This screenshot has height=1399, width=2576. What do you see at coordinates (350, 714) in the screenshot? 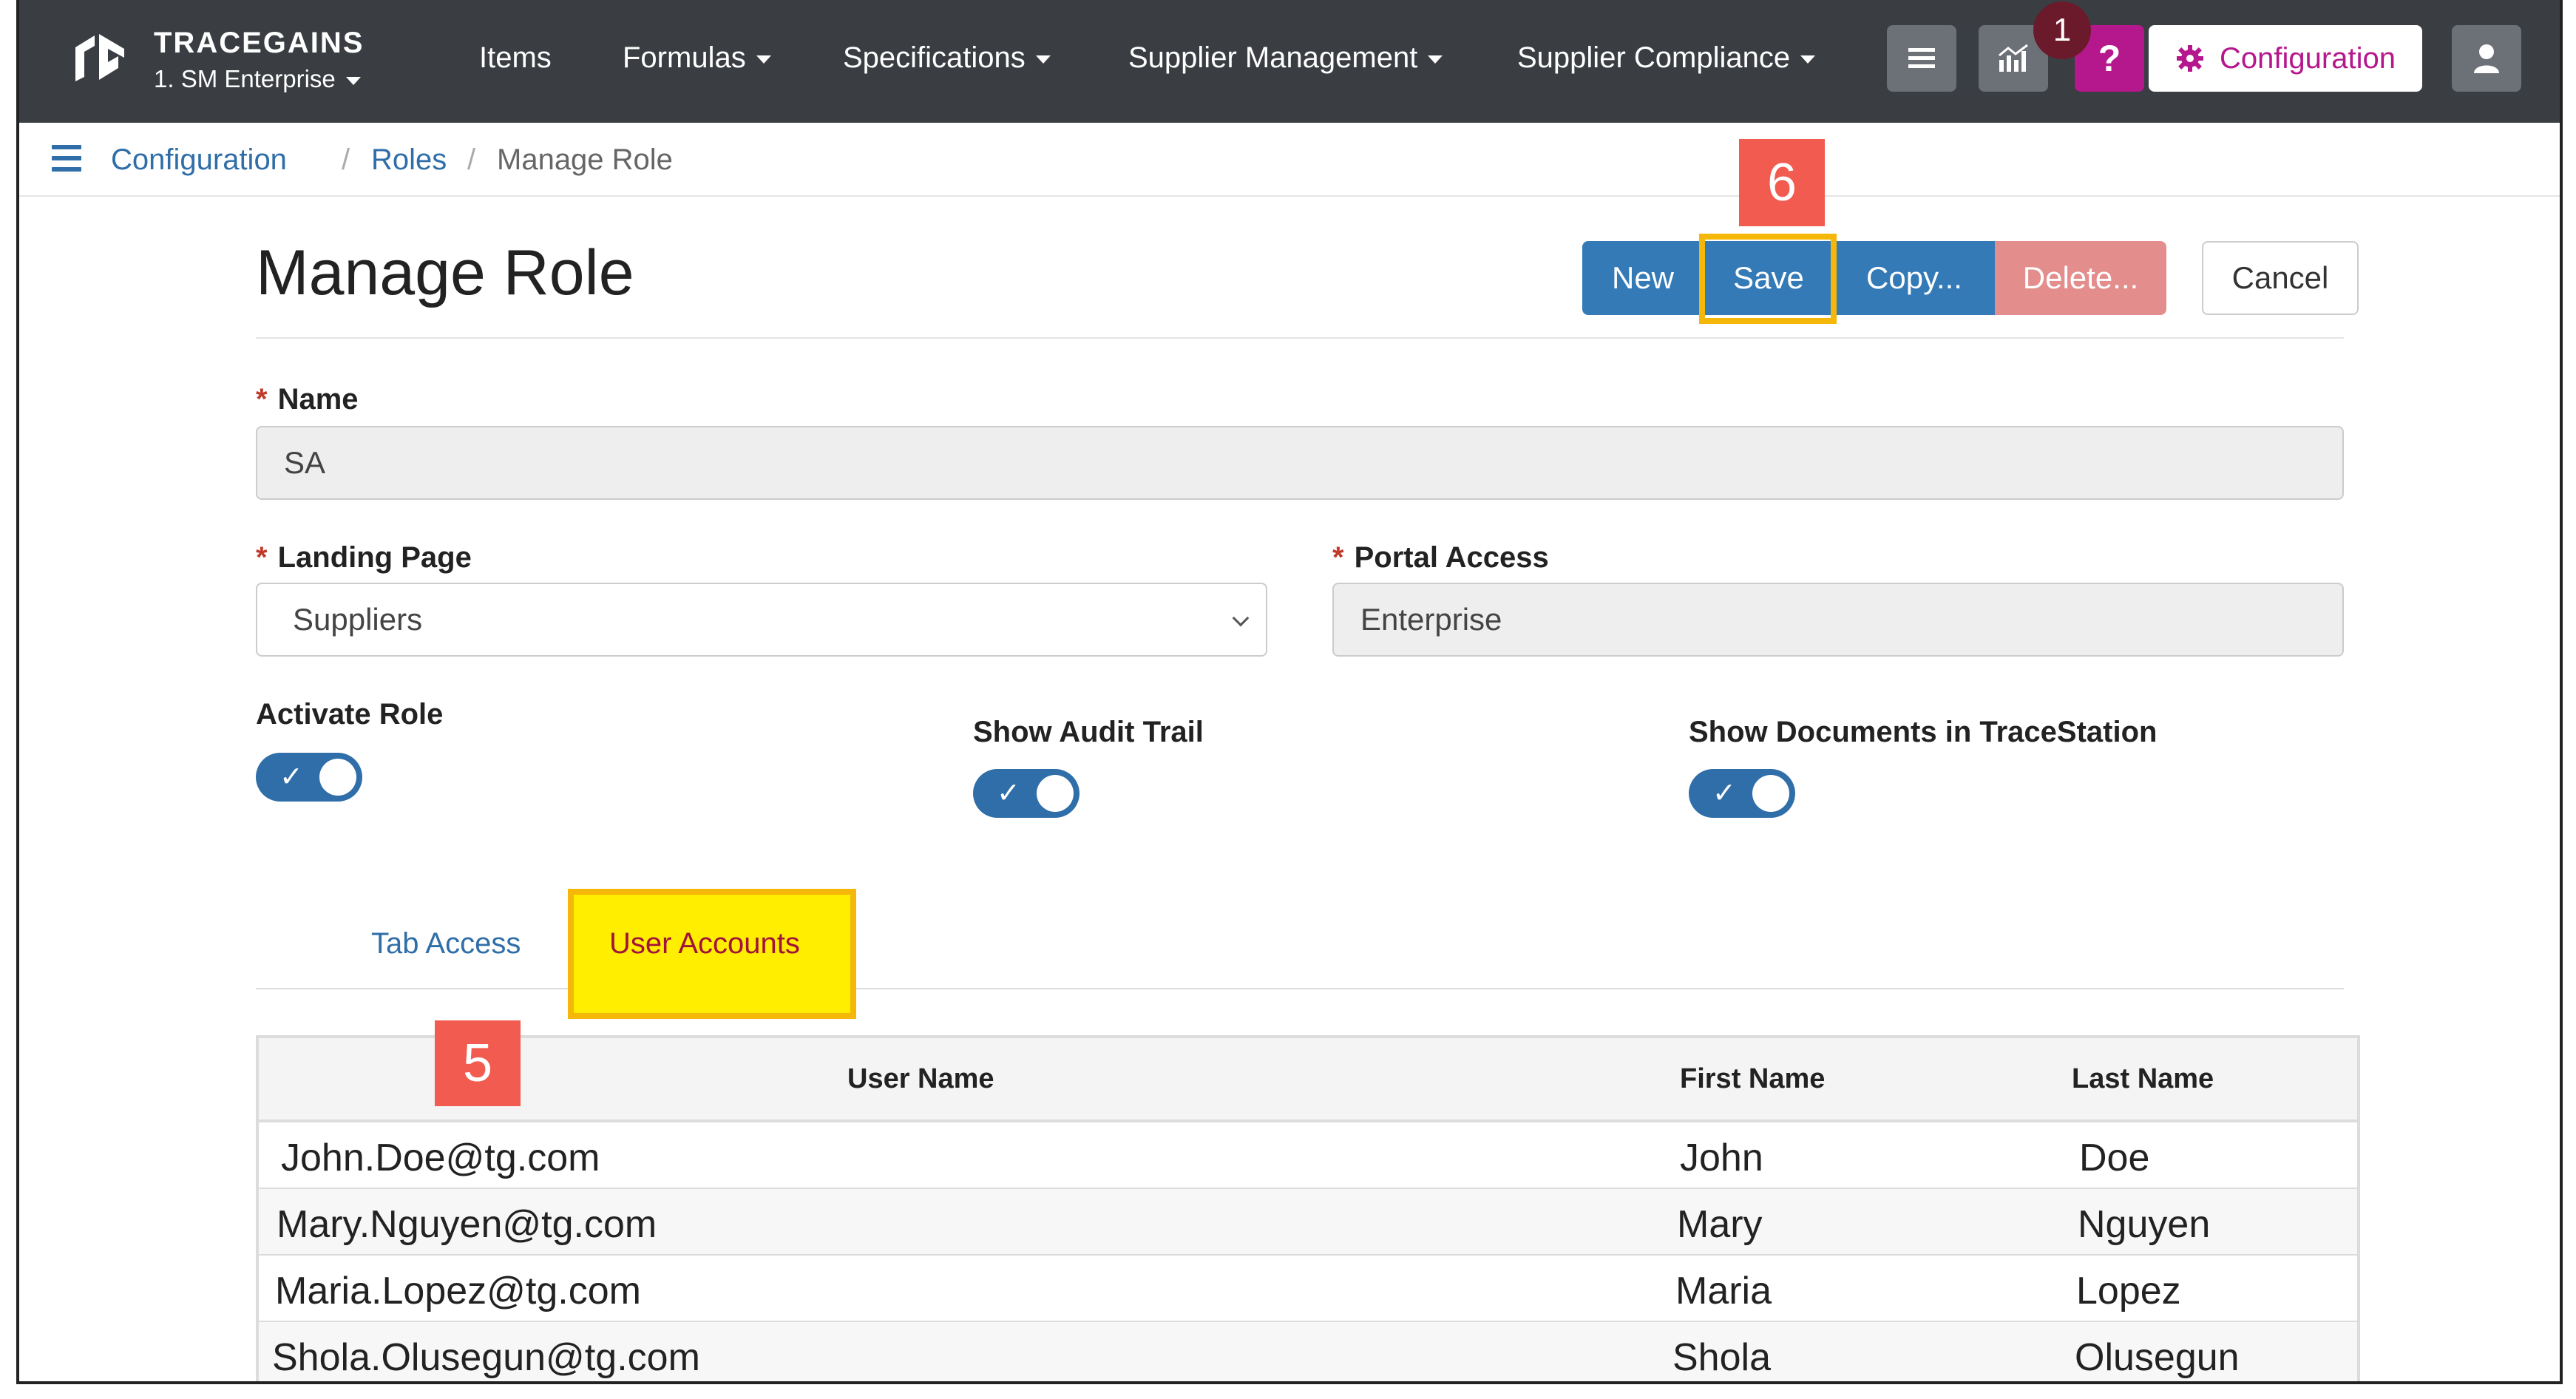
I see `activate-role-label: Activate Role` at bounding box center [350, 714].